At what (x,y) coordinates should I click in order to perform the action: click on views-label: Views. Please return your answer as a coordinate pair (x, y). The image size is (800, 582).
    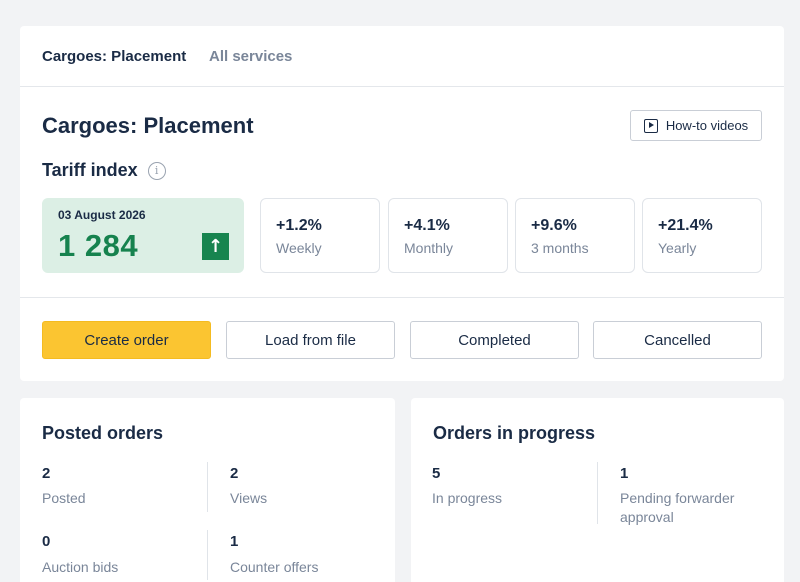
    Looking at the image, I should click on (249, 498).